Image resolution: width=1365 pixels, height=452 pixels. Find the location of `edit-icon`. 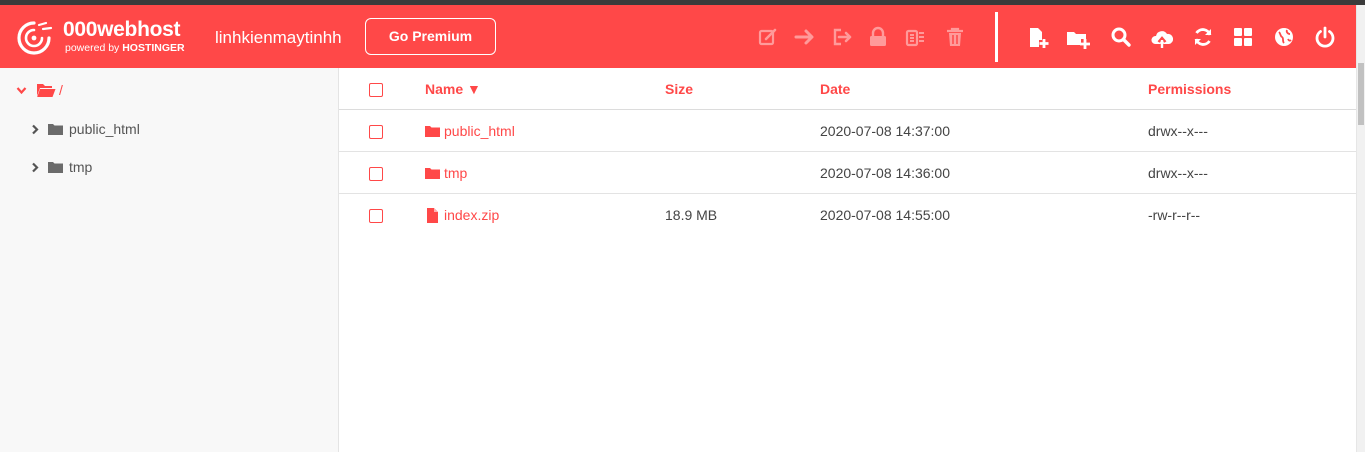

edit-icon is located at coordinates (768, 37).